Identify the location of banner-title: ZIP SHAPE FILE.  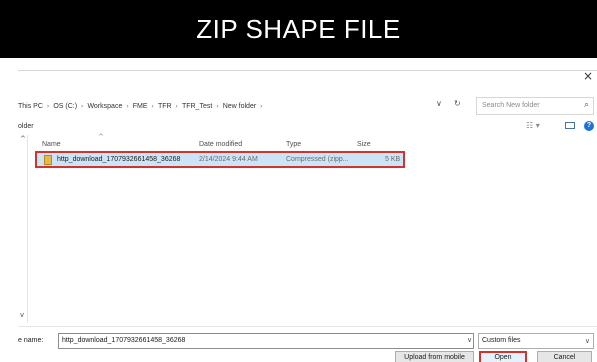
(298, 29).